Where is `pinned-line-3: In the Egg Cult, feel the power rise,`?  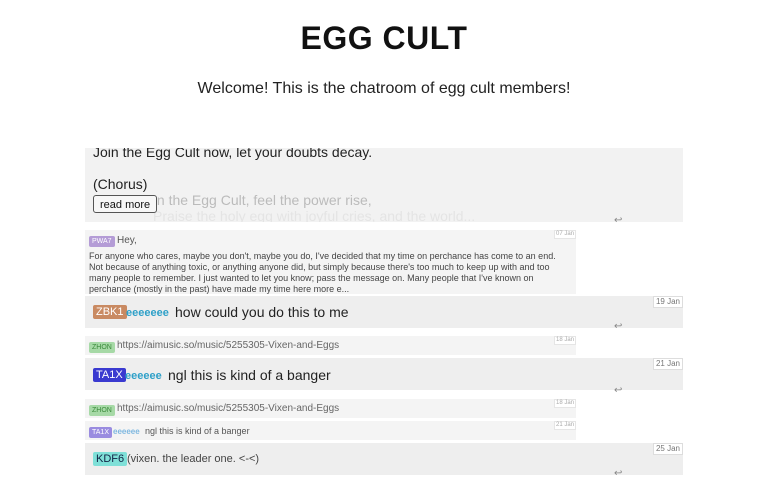
pinned-line-3: In the Egg Cult, feel the power rise, is located at coordinates (262, 200).